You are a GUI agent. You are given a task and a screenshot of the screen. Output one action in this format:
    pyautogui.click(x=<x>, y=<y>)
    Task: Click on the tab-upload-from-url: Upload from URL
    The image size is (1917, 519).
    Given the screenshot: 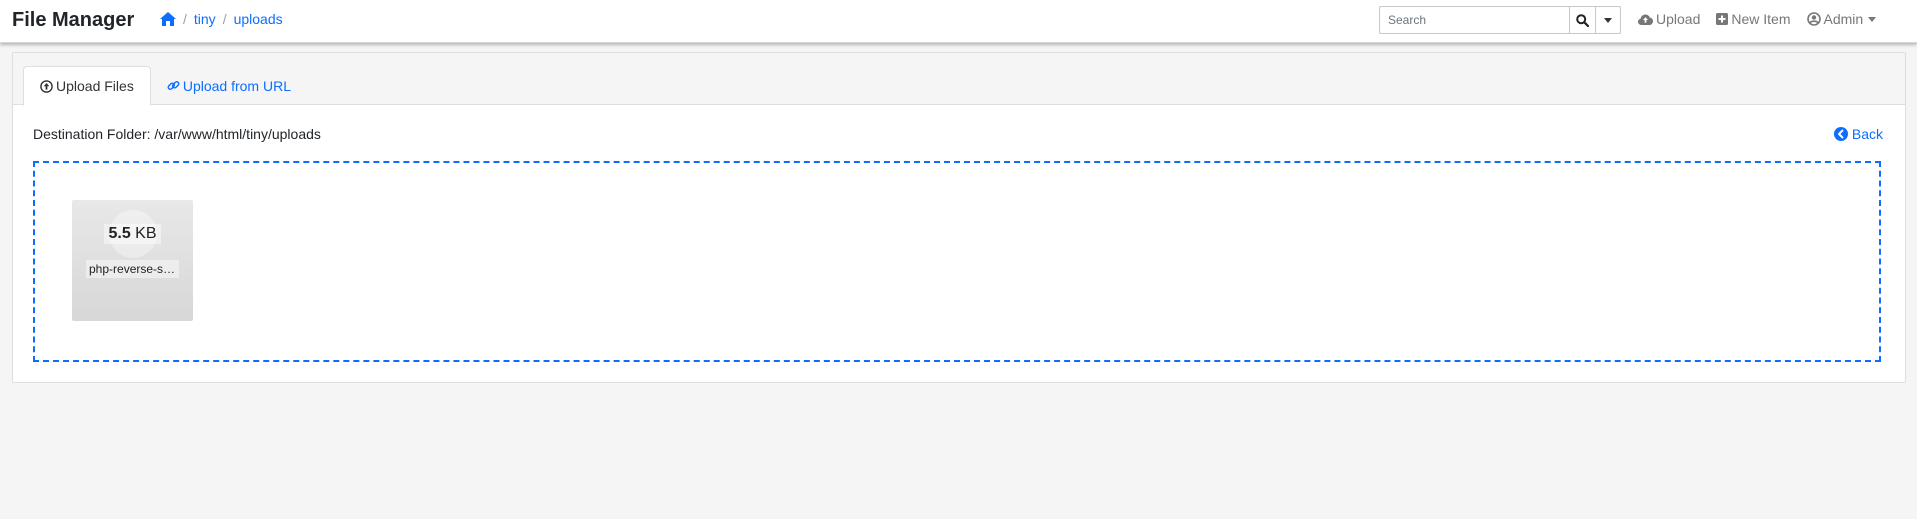 What is the action you would take?
    pyautogui.click(x=229, y=85)
    